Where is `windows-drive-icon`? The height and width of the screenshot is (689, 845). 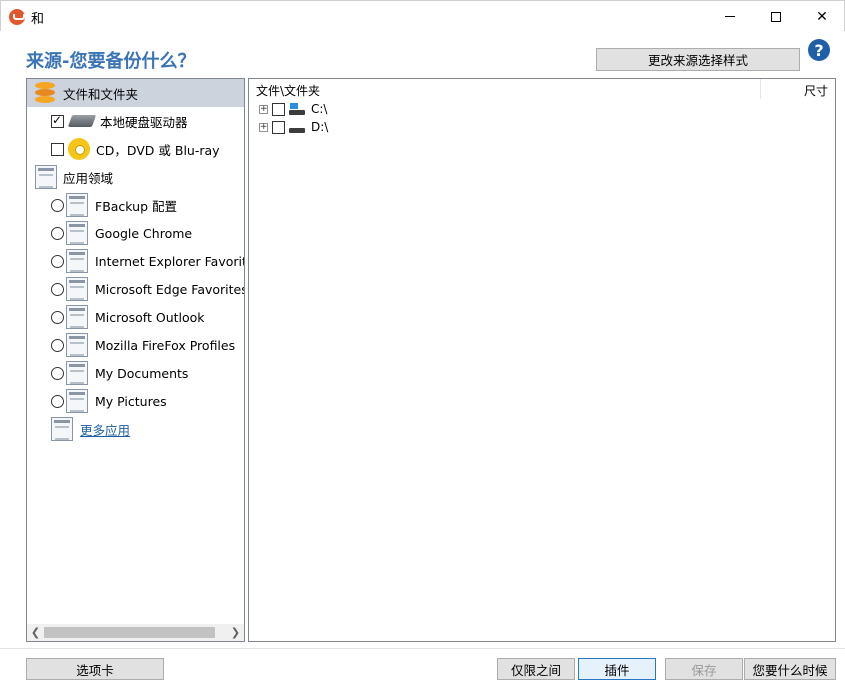
windows-drive-icon is located at coordinates (297, 109).